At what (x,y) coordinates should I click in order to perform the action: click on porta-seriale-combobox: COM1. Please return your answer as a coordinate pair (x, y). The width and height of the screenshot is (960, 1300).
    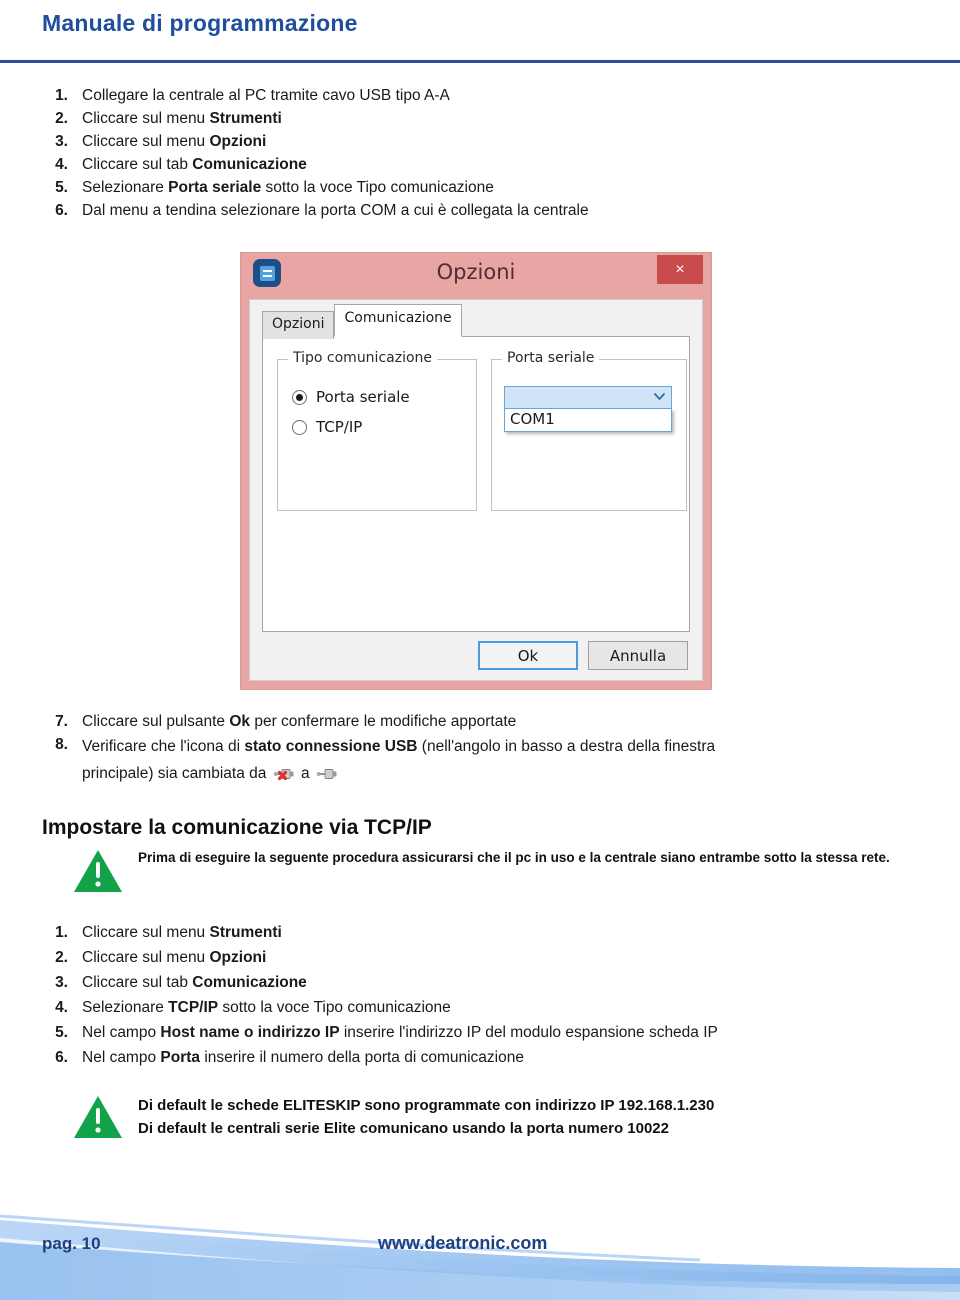
    Looking at the image, I should click on (588, 409).